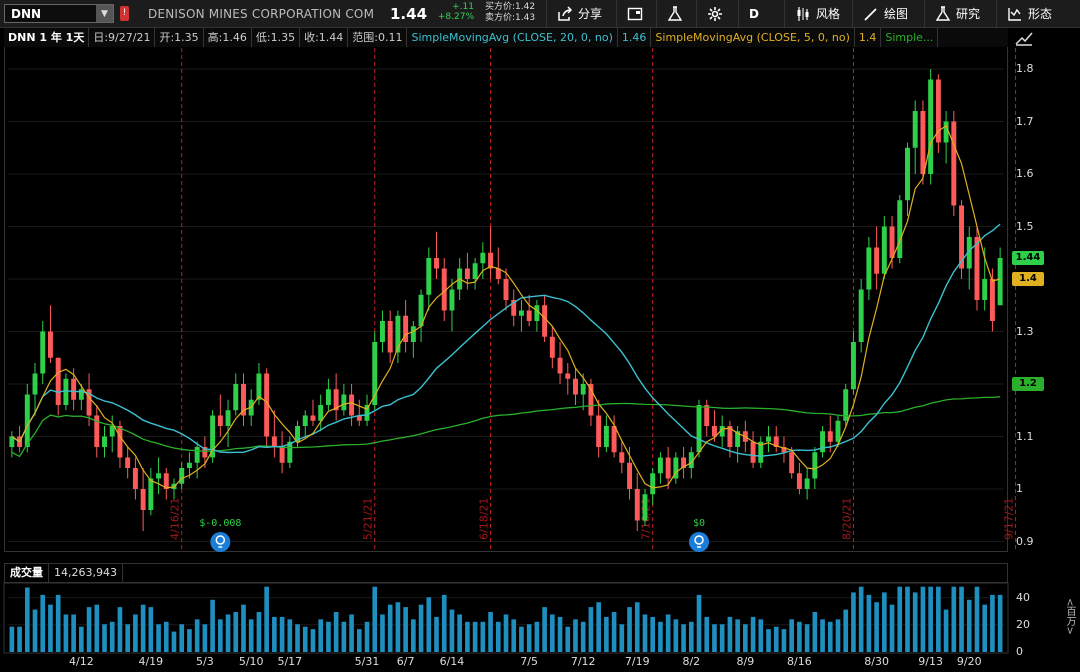 The height and width of the screenshot is (672, 1080). Describe the element at coordinates (1025, 541) in the screenshot. I see `price-tick-label: 0.9` at that location.